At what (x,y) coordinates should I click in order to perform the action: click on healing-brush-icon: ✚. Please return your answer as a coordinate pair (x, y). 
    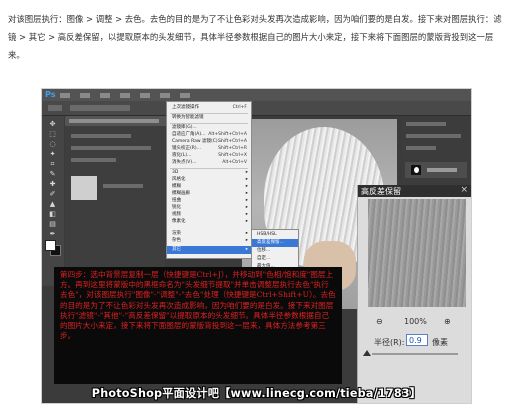
    Looking at the image, I should click on (52, 184).